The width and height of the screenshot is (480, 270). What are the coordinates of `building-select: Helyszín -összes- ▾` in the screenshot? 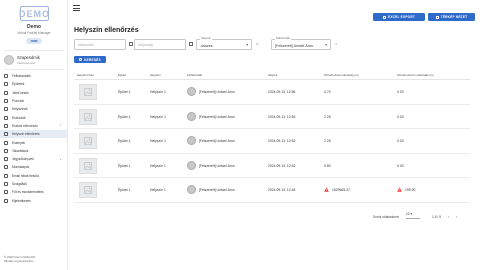 It's located at (224, 43).